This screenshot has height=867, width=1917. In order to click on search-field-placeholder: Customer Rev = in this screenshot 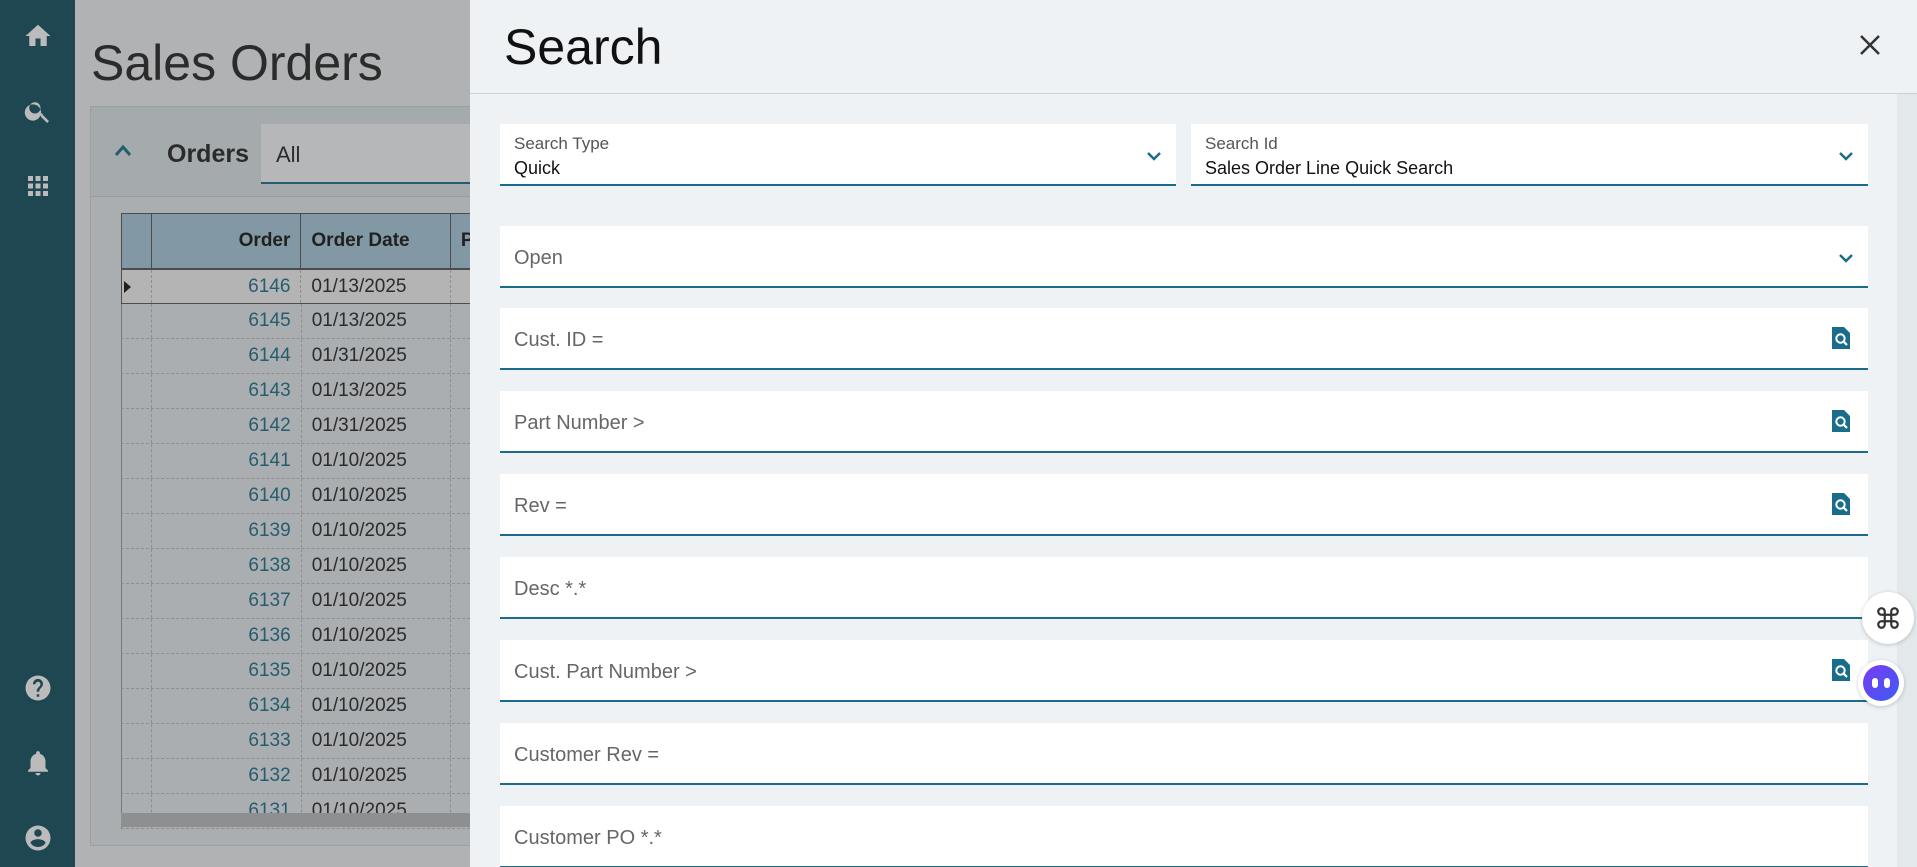, I will do `click(587, 755)`.